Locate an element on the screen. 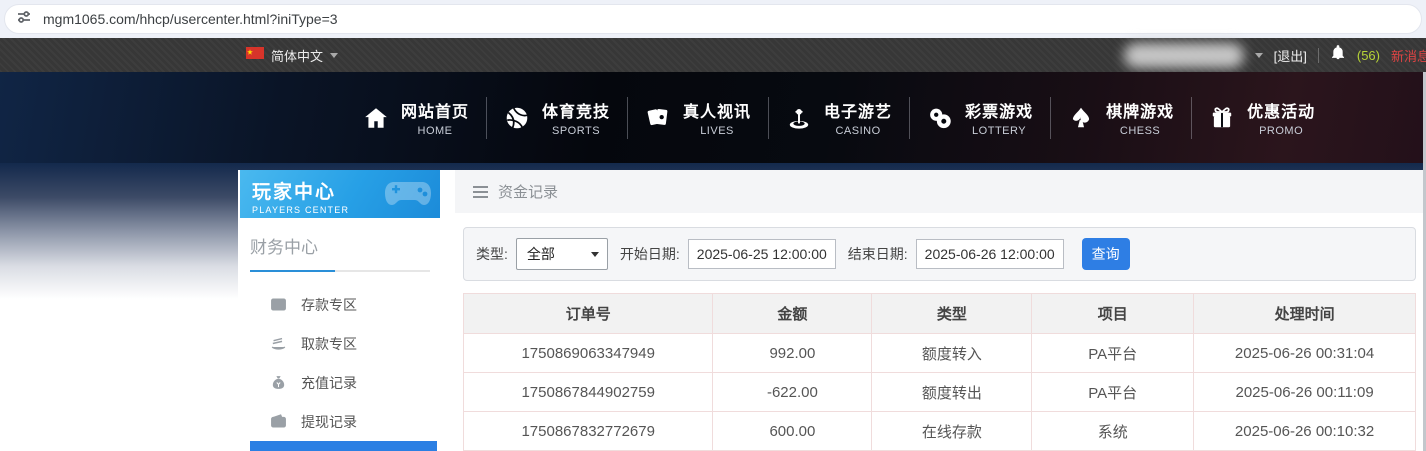  nav-label-en: HOME is located at coordinates (435, 131).